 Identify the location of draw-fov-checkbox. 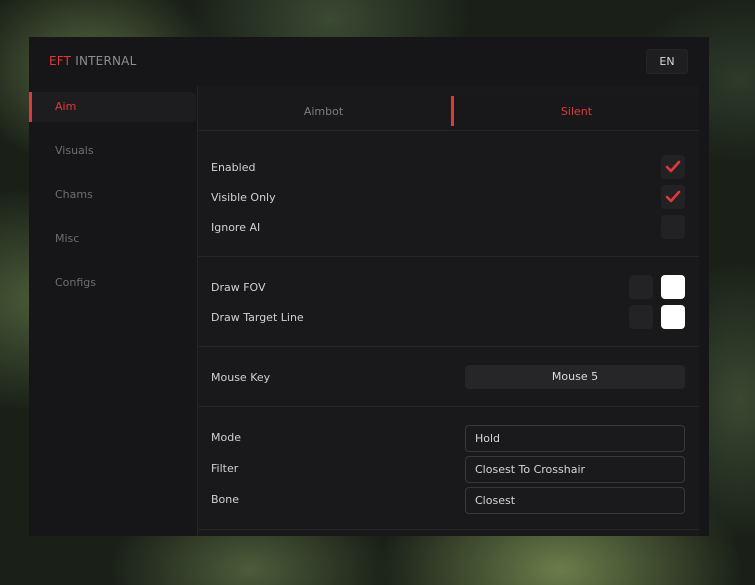
(641, 287).